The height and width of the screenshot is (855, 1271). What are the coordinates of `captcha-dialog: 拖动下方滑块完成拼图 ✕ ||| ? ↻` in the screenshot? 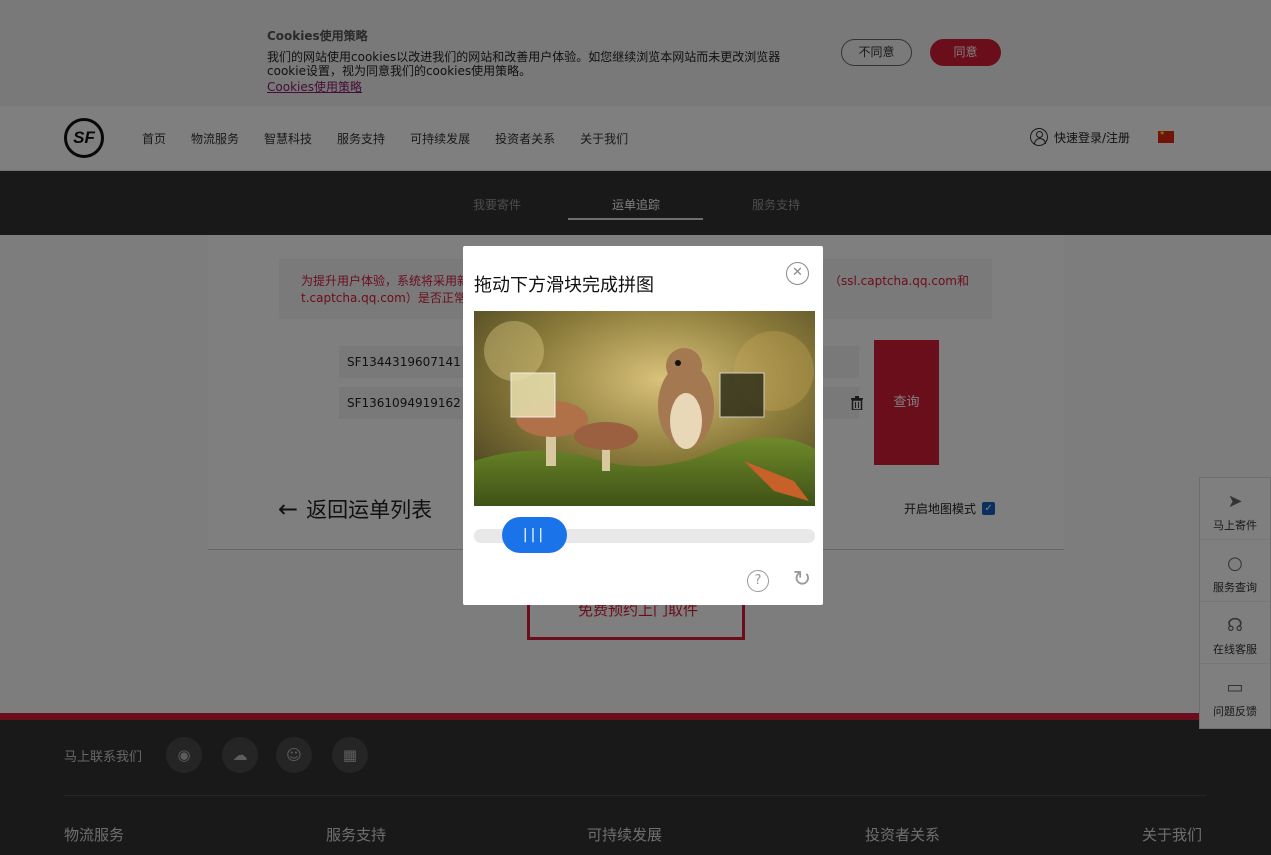 It's located at (643, 425).